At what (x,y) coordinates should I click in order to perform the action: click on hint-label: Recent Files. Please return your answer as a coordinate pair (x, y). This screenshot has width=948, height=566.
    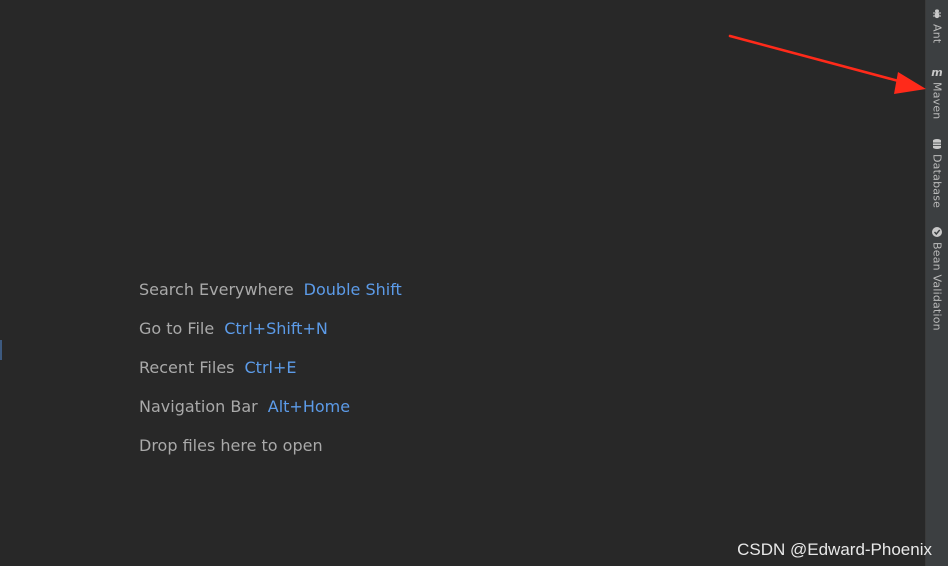
    Looking at the image, I should click on (187, 367).